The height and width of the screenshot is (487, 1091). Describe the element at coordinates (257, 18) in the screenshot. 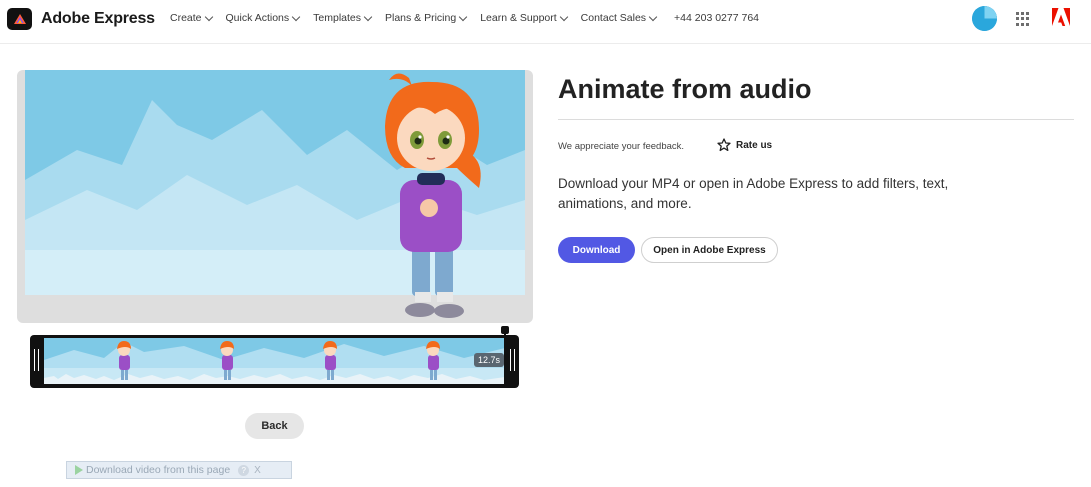

I see `menu-item-label: Quick Actions` at that location.